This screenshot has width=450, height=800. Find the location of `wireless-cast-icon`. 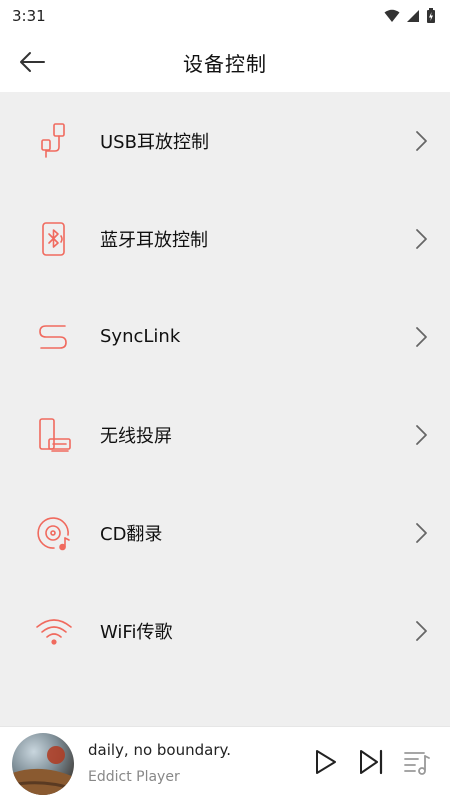

wireless-cast-icon is located at coordinates (54, 435).